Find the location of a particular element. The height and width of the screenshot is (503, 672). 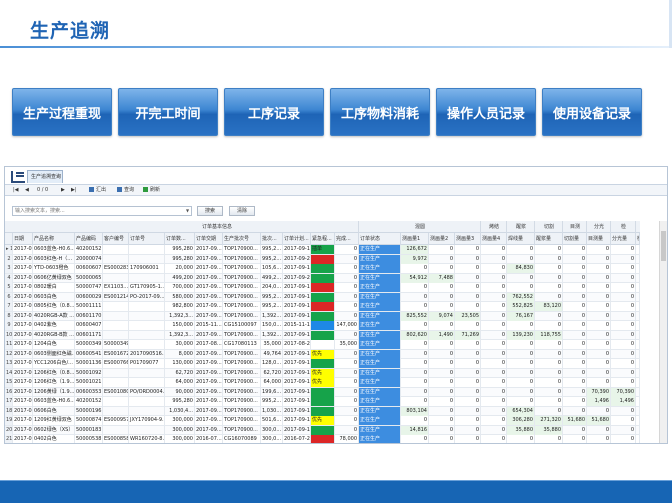

cell-text: 62,720 is located at coordinates (184, 372).